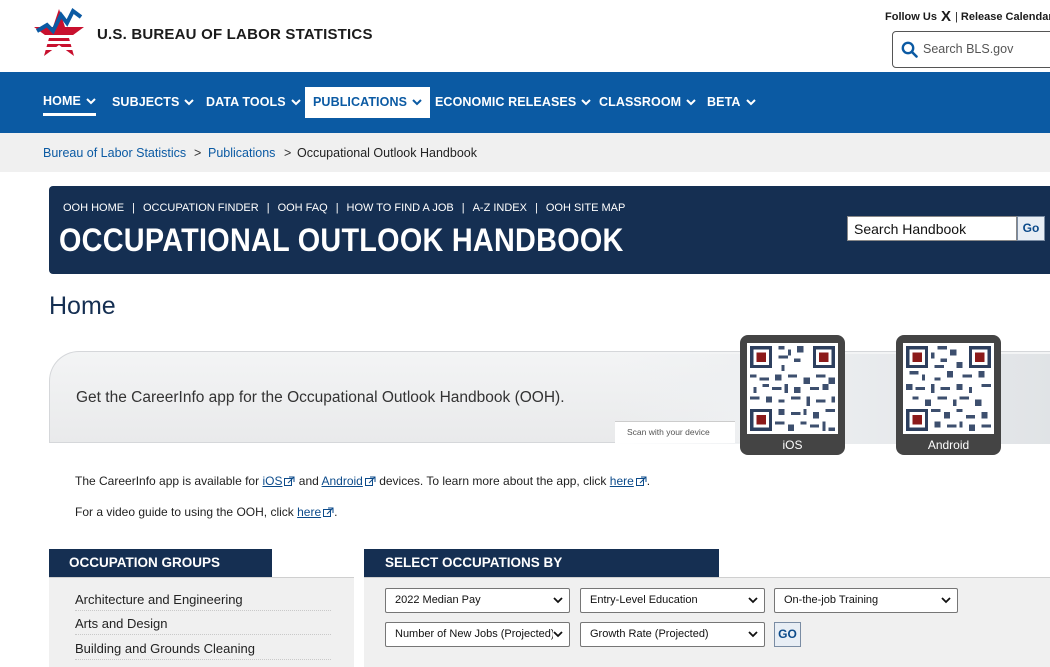 The width and height of the screenshot is (1050, 667). What do you see at coordinates (506, 102) in the screenshot?
I see `nav-economic-releases-label: ECONOMIC RELEASES` at bounding box center [506, 102].